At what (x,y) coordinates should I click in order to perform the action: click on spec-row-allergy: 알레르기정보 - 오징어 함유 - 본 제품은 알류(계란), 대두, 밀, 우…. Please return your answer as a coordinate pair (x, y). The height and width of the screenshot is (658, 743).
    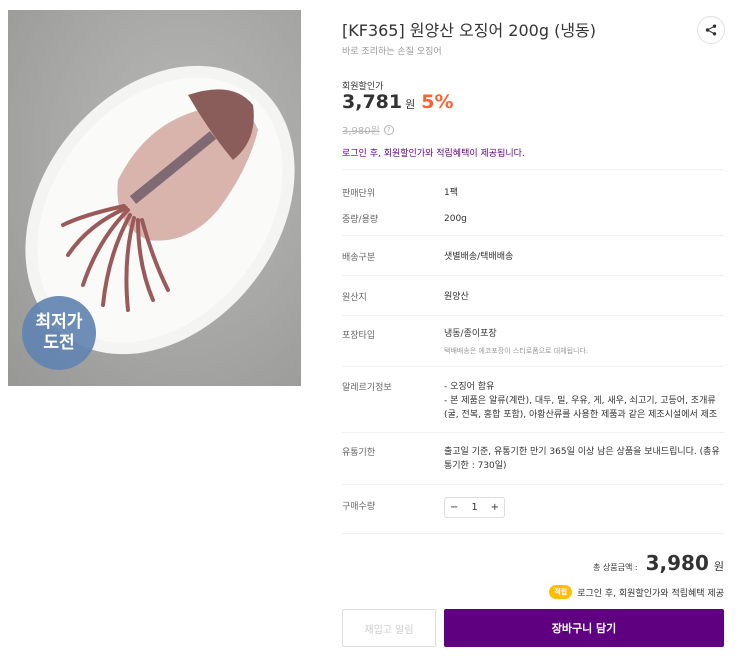
    Looking at the image, I should click on (533, 399).